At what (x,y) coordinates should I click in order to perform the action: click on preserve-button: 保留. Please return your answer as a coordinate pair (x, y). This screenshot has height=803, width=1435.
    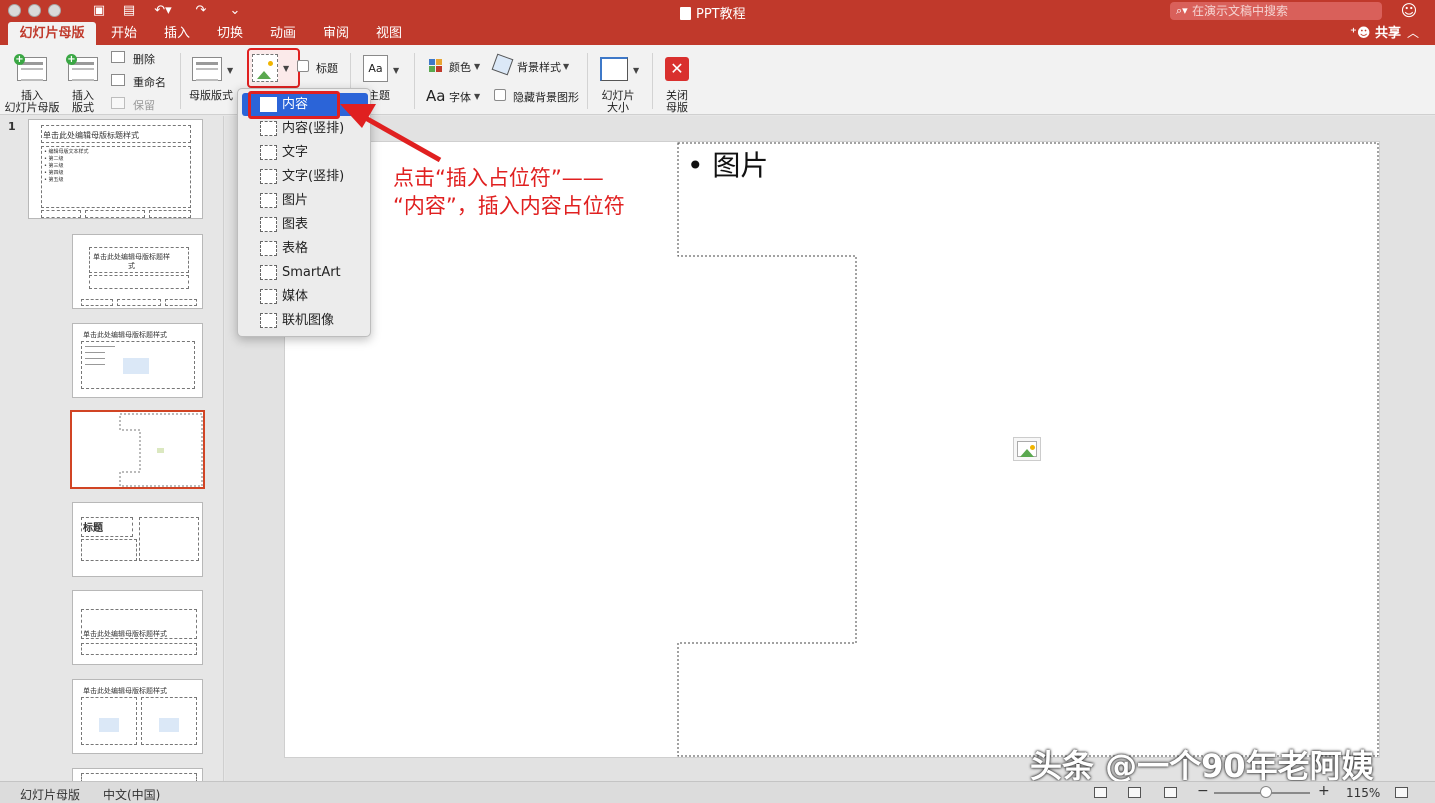
    Looking at the image, I should click on (144, 105).